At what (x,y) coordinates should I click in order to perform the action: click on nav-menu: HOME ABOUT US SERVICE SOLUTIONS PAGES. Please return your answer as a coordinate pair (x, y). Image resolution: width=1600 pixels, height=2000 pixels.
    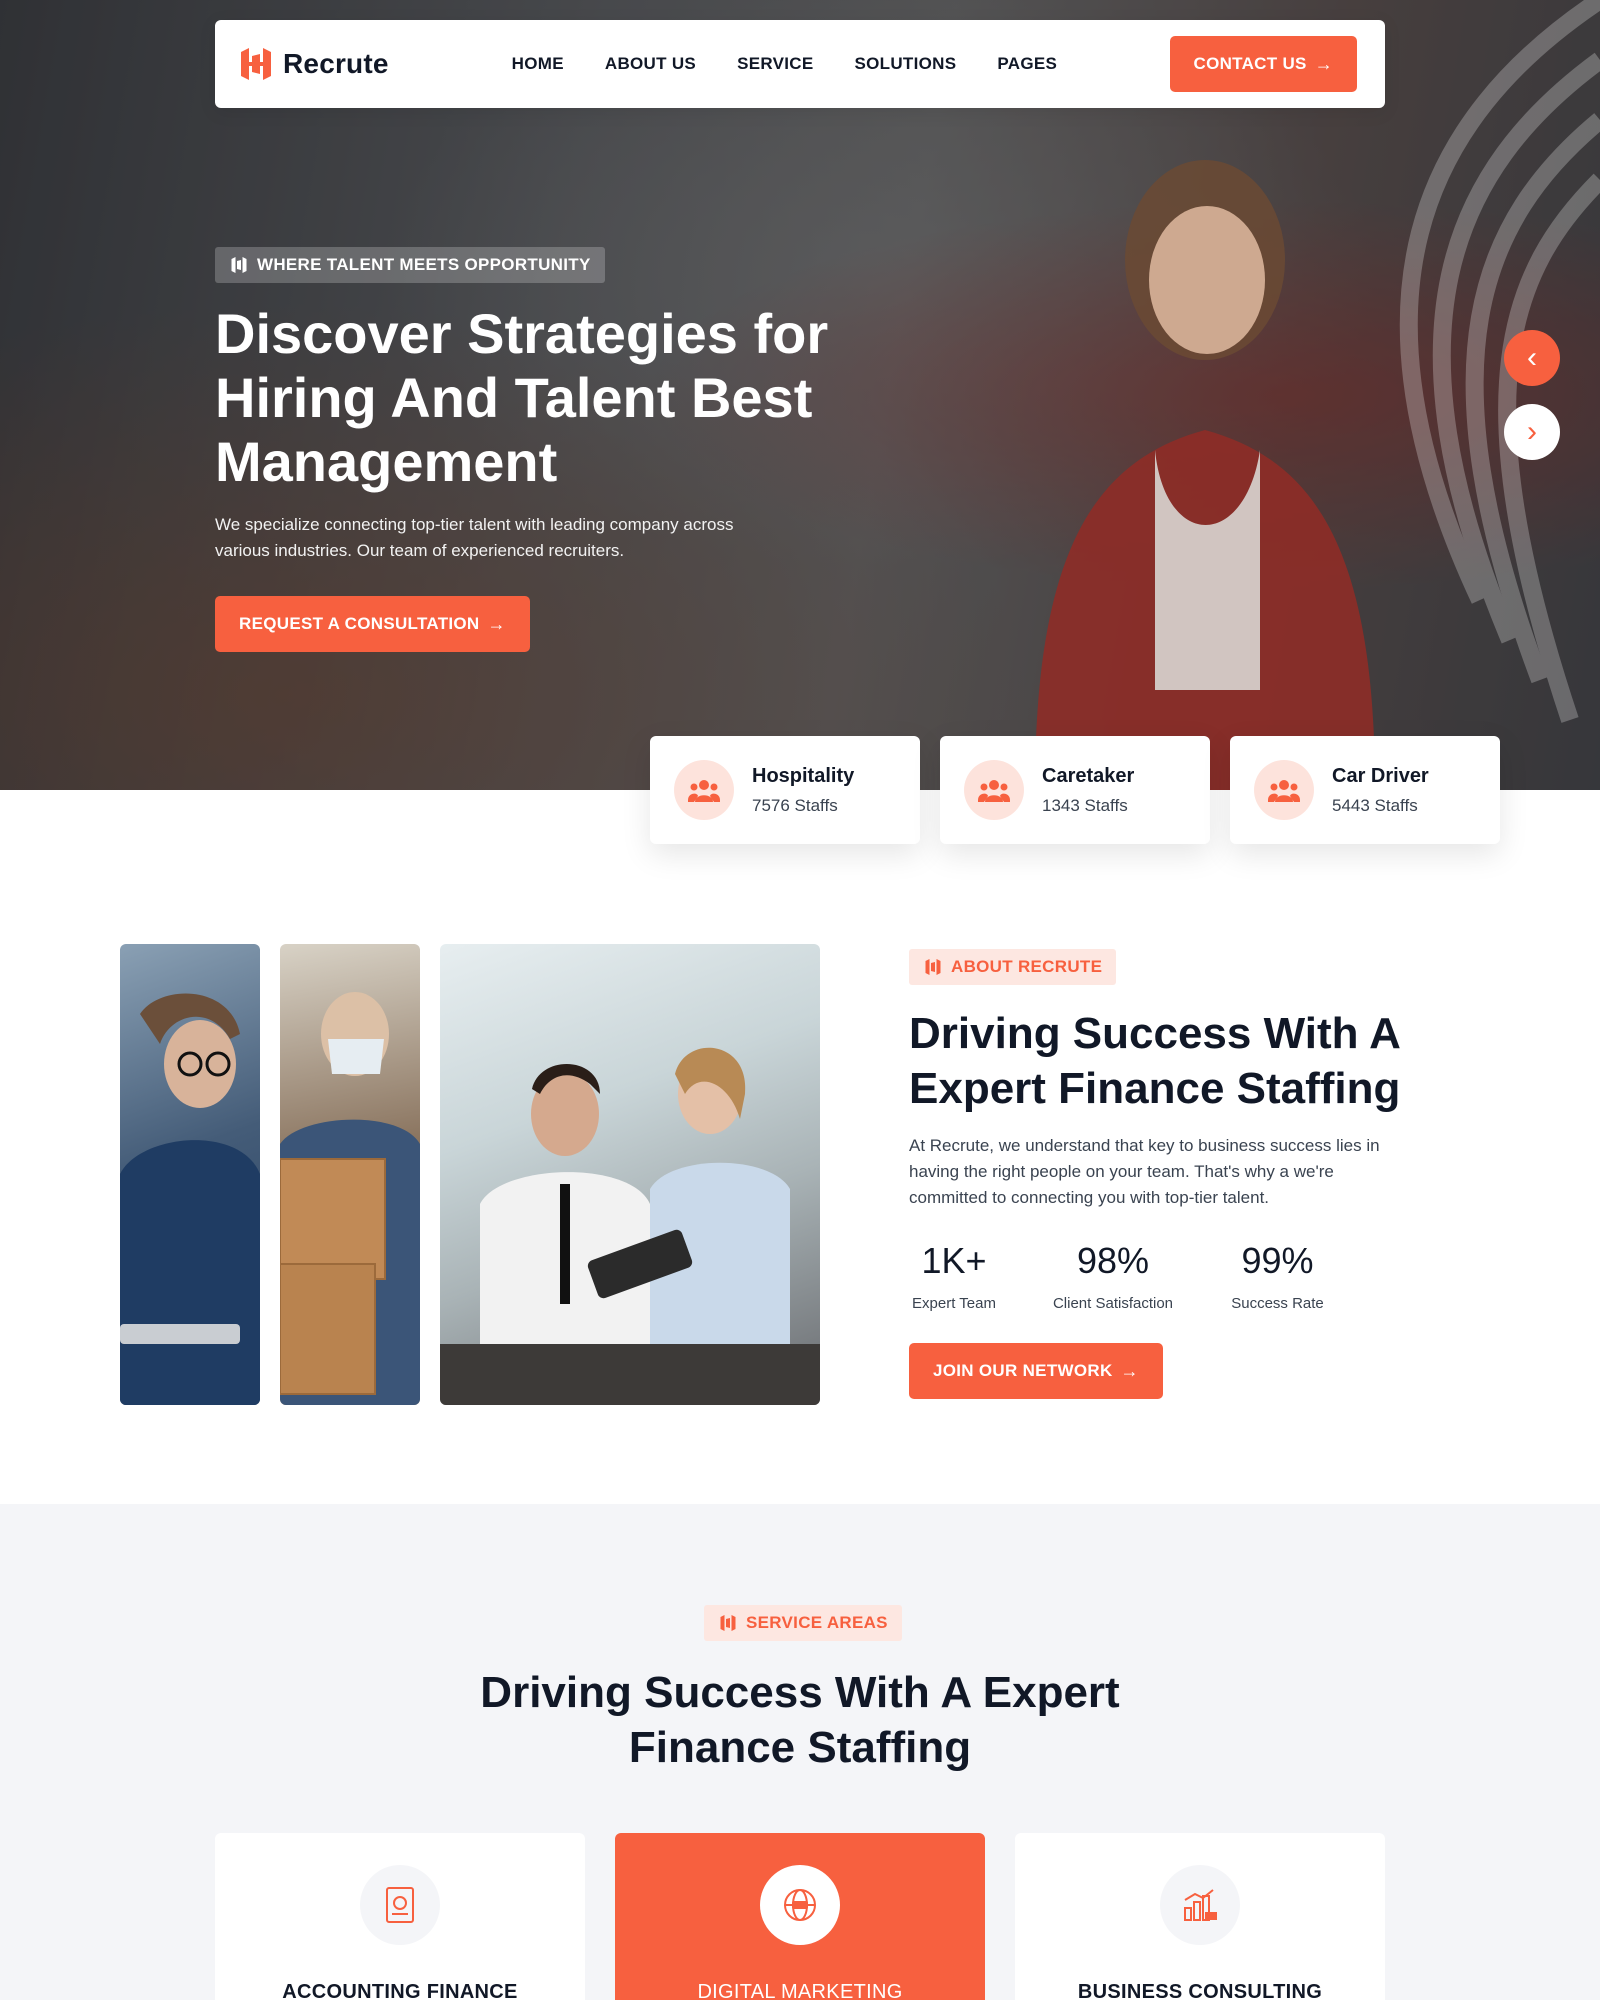
    Looking at the image, I should click on (784, 64).